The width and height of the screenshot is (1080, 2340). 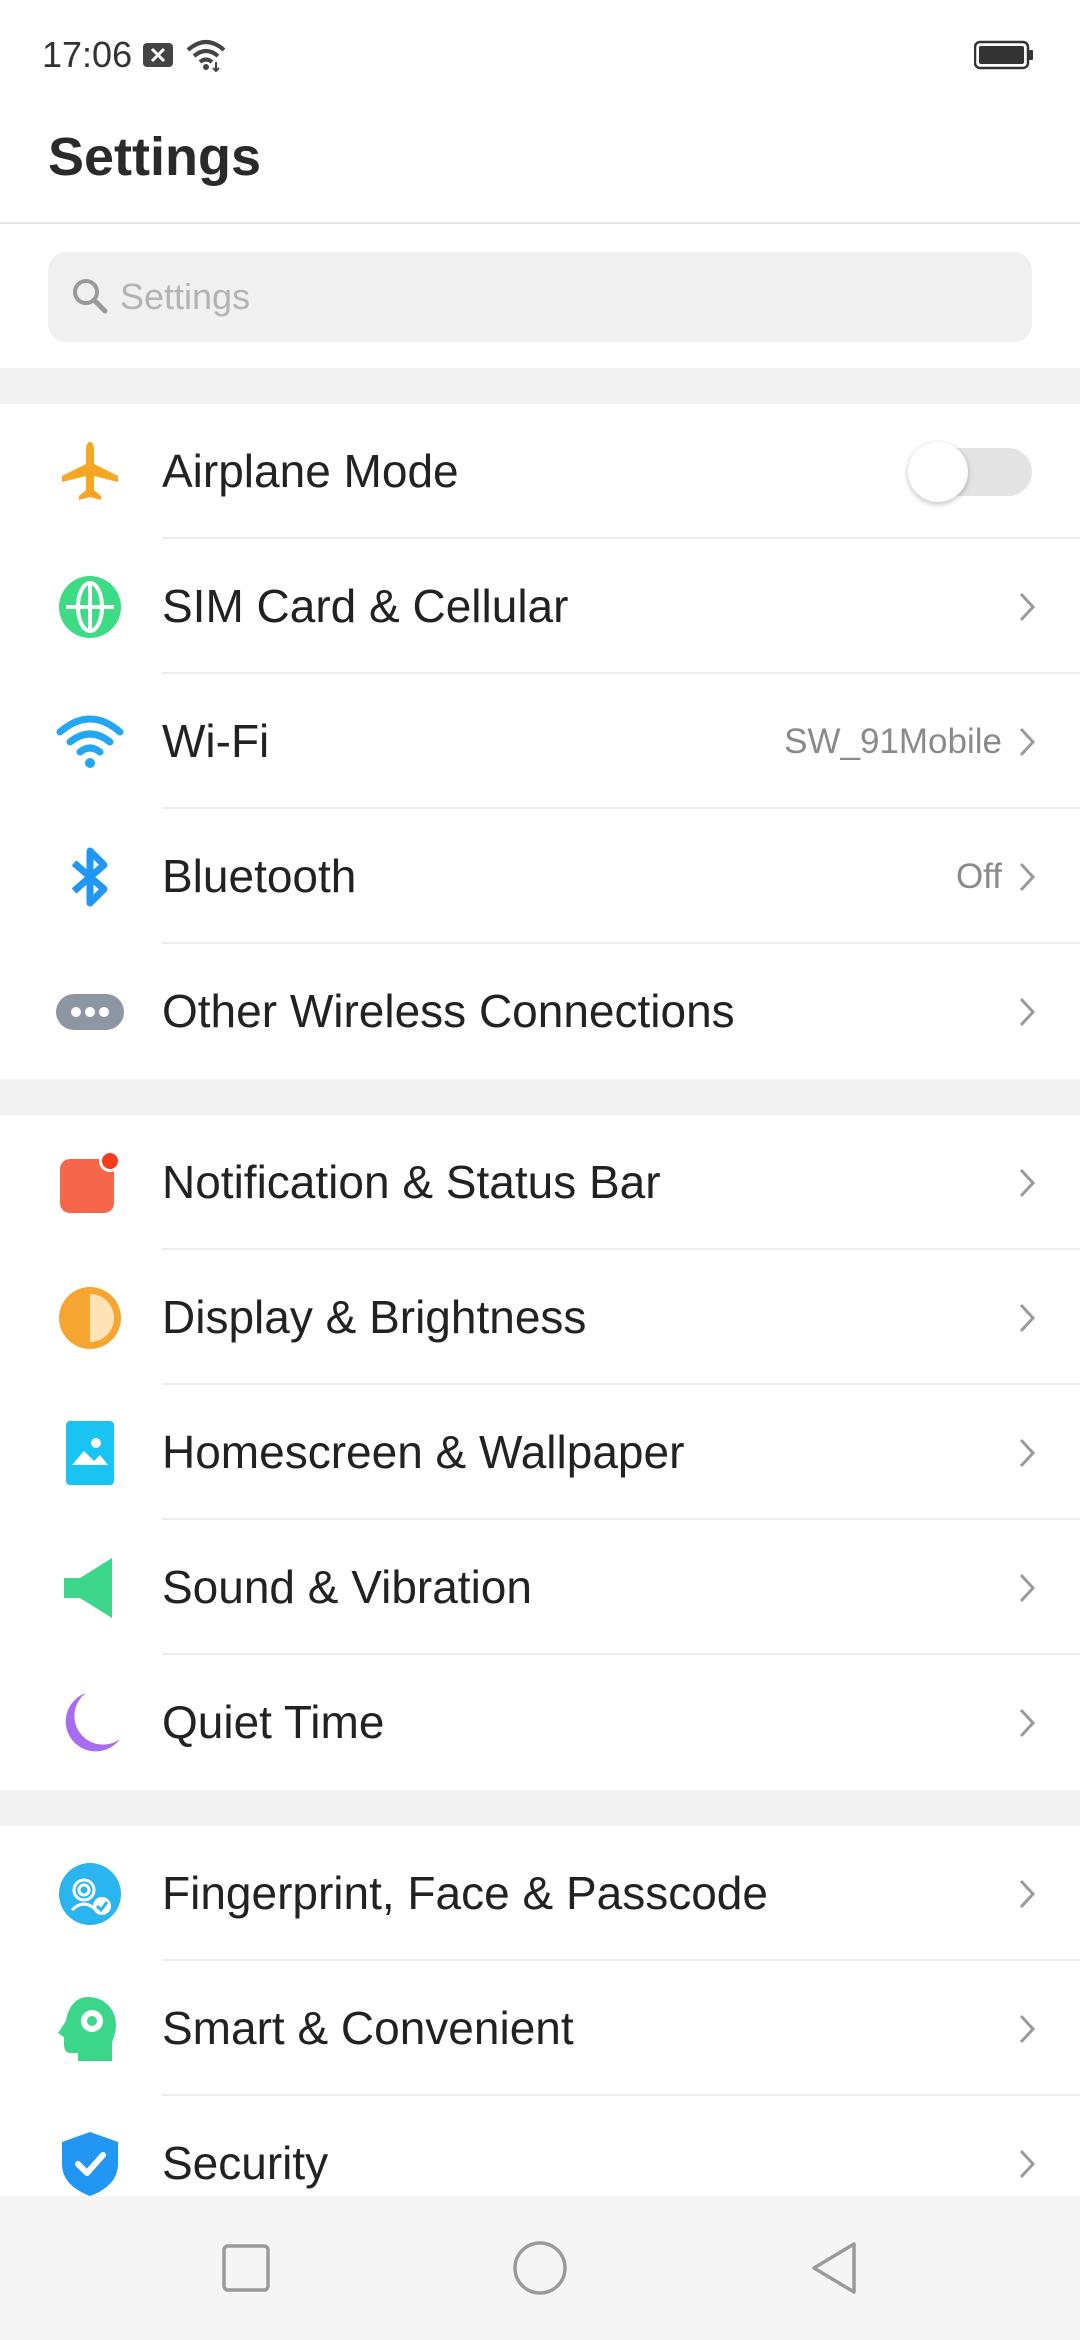 What do you see at coordinates (540, 55) in the screenshot?
I see `status-bar: 17:06` at bounding box center [540, 55].